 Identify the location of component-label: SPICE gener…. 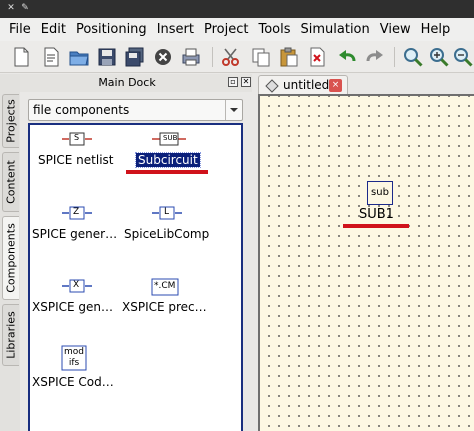
(75, 234).